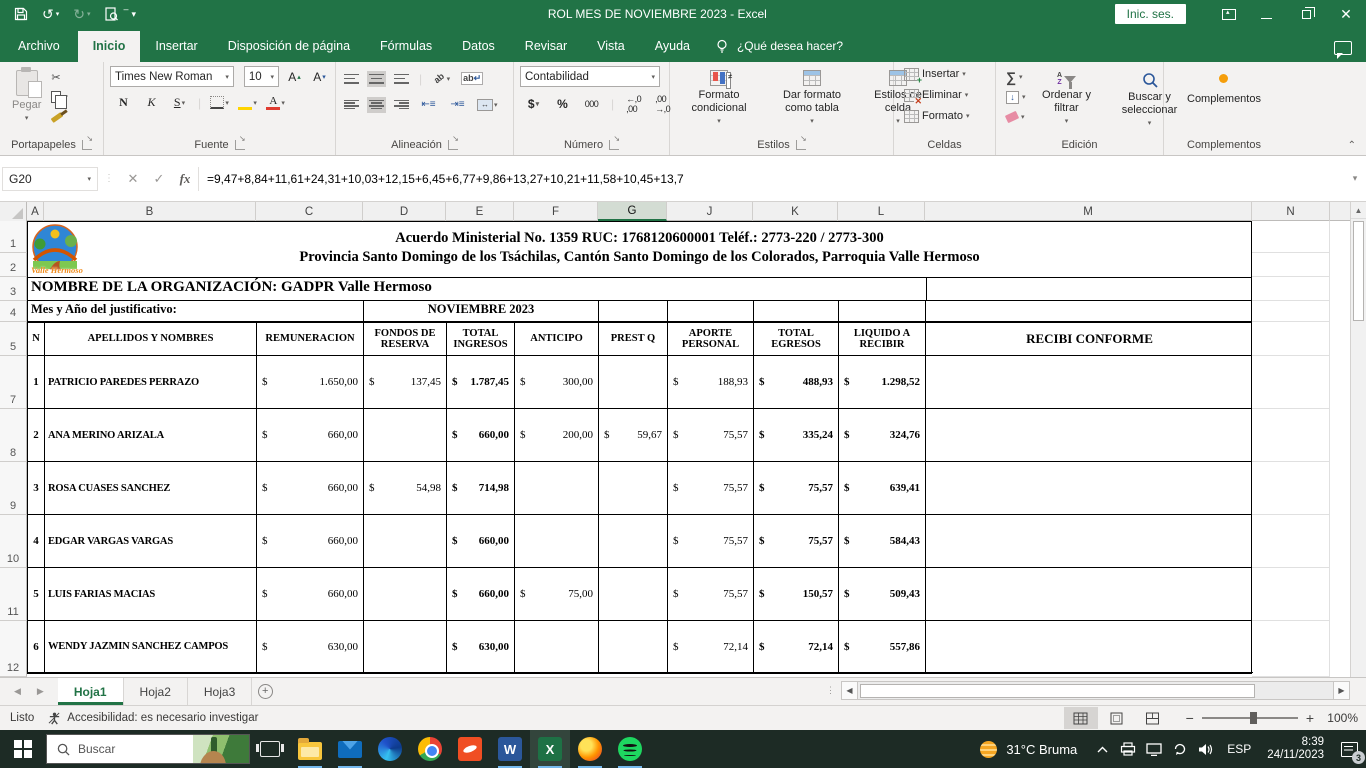 The height and width of the screenshot is (768, 1366). Describe the element at coordinates (1041, 749) in the screenshot. I see `weather-text: 31°C Bruma` at that location.